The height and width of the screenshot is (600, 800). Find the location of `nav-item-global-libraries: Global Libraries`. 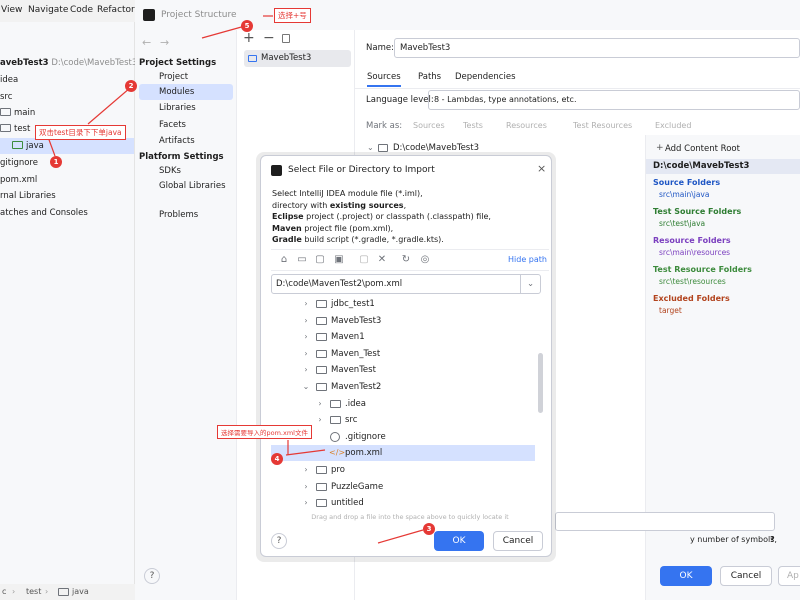

nav-item-global-libraries: Global Libraries is located at coordinates (186, 186).